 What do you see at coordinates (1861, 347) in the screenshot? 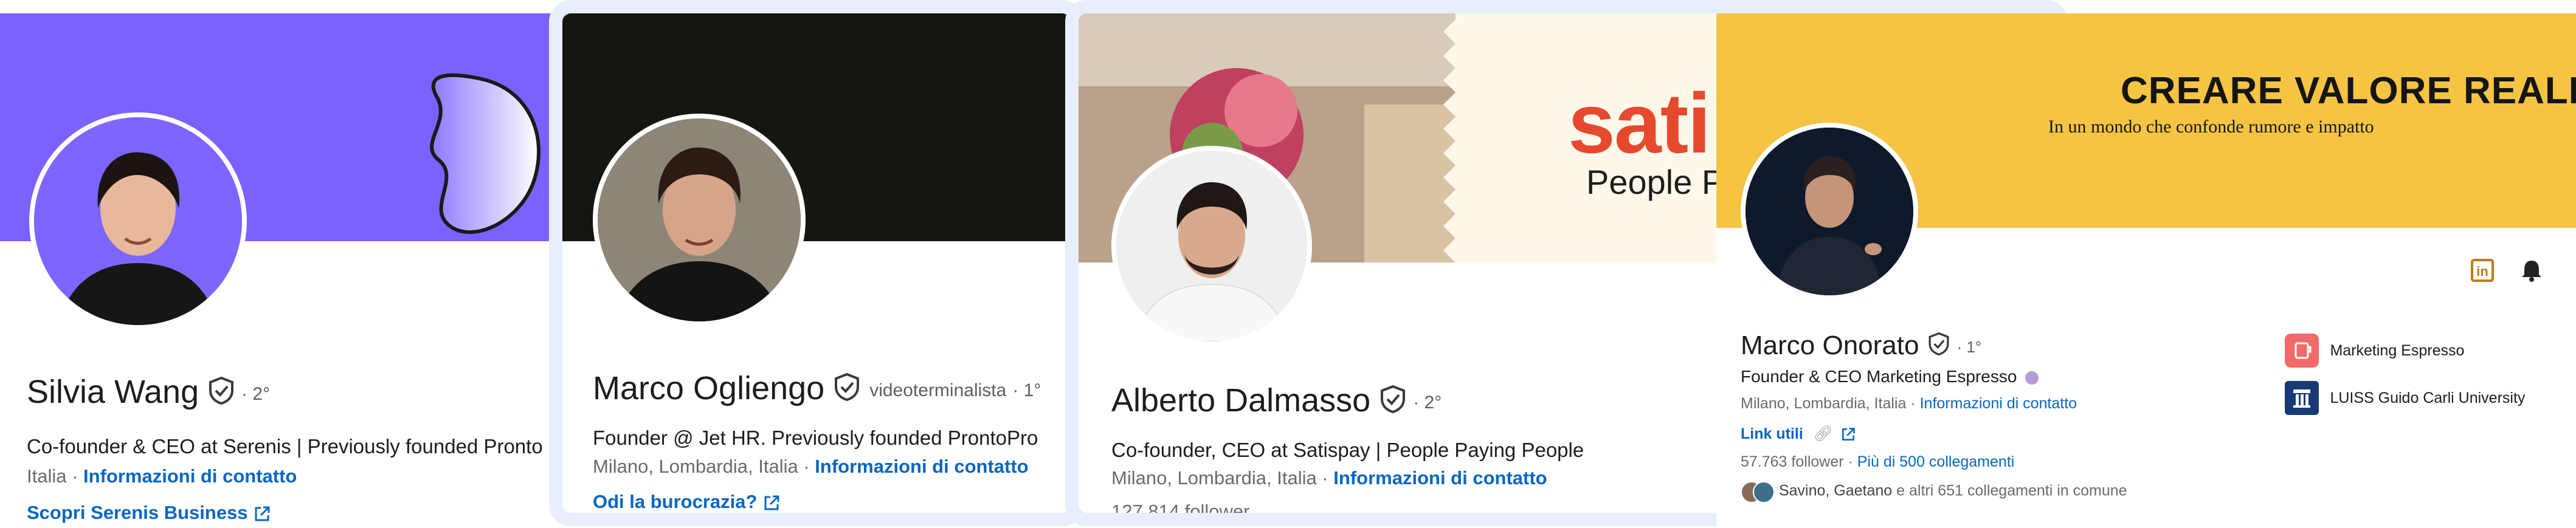
I see `profile-name: Marco Onorato · 1°` at bounding box center [1861, 347].